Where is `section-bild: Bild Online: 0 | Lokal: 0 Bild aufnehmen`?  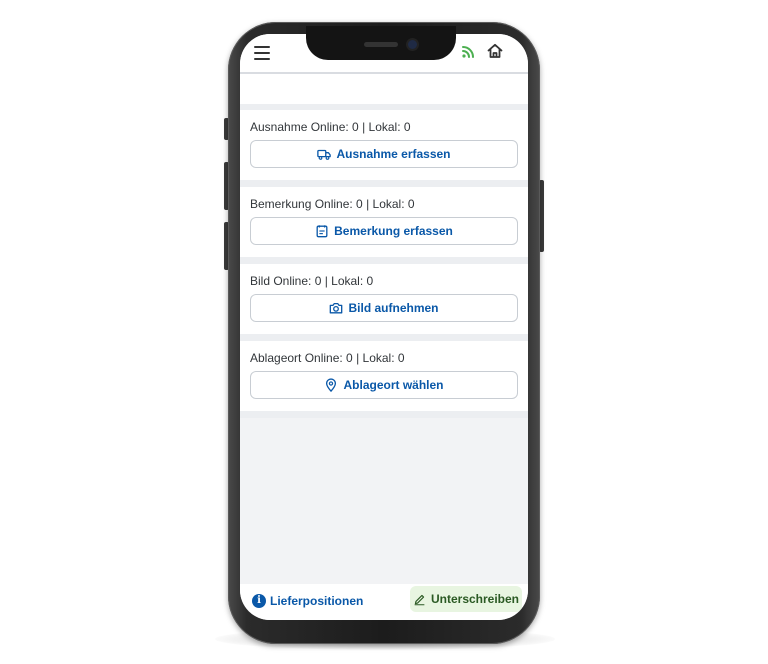 section-bild: Bild Online: 0 | Lokal: 0 Bild aufnehmen is located at coordinates (384, 302).